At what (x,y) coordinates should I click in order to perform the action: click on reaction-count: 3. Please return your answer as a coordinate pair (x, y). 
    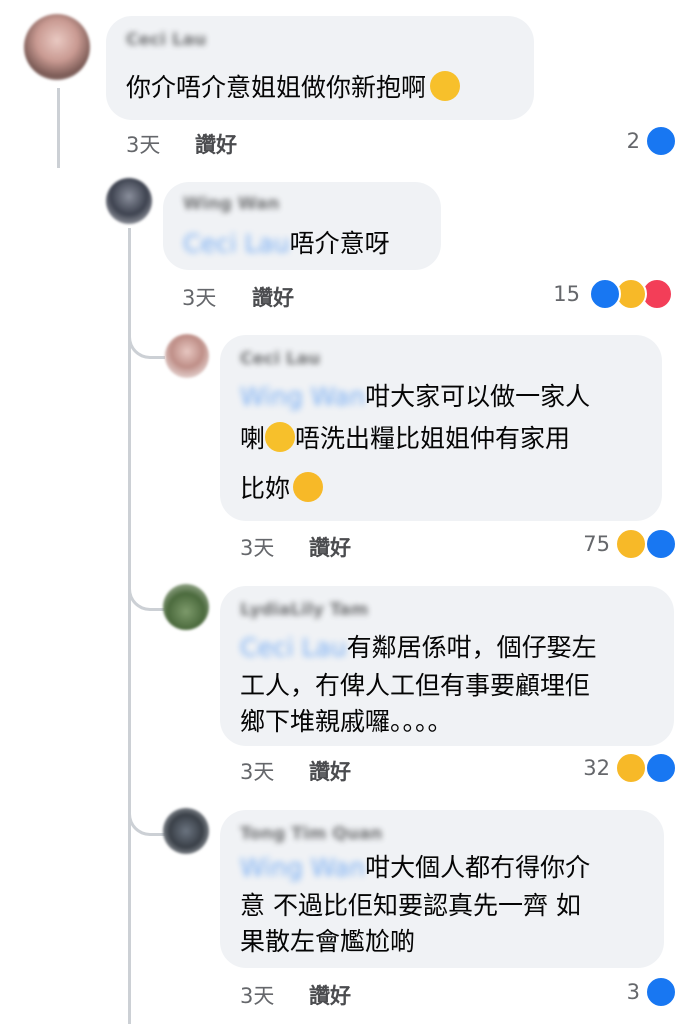
    Looking at the image, I should click on (620, 992).